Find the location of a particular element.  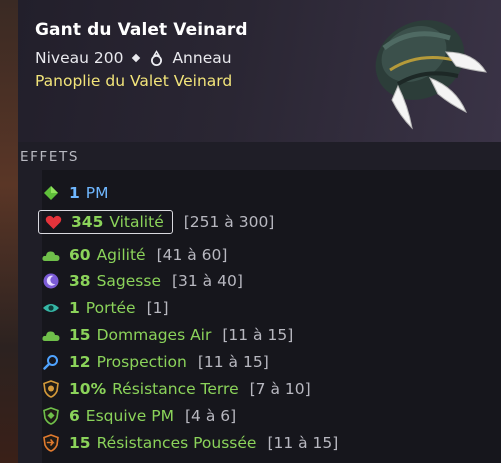

effect-row-pm: 1 PM is located at coordinates (75, 193).